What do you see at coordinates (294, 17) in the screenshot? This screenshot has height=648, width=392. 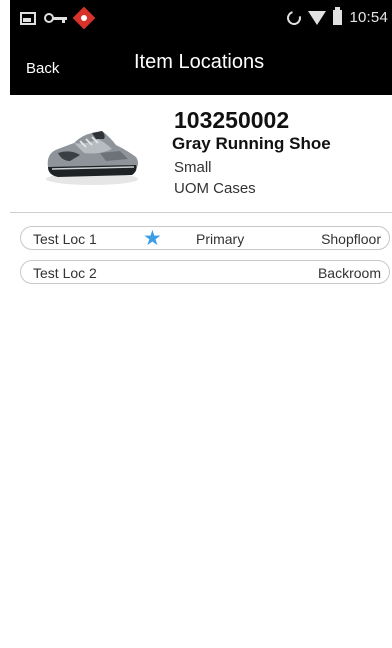 I see `rotate-icon` at bounding box center [294, 17].